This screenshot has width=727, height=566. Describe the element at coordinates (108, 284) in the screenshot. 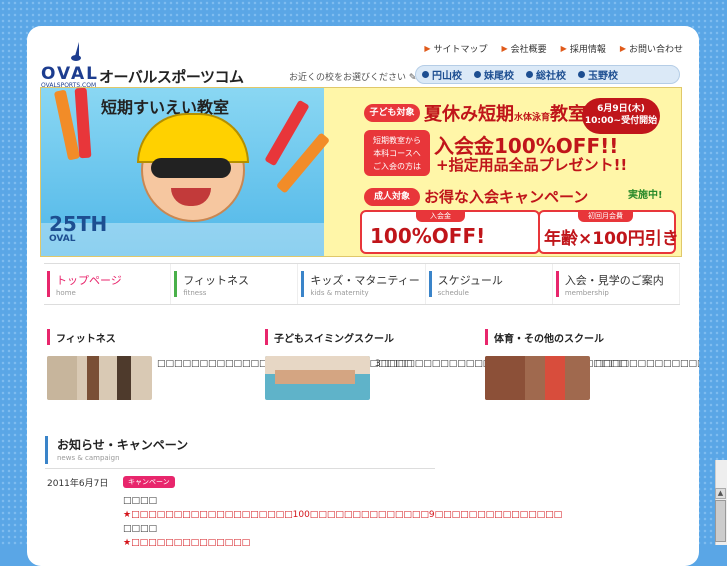

I see `gnav-home: トップページ home` at that location.